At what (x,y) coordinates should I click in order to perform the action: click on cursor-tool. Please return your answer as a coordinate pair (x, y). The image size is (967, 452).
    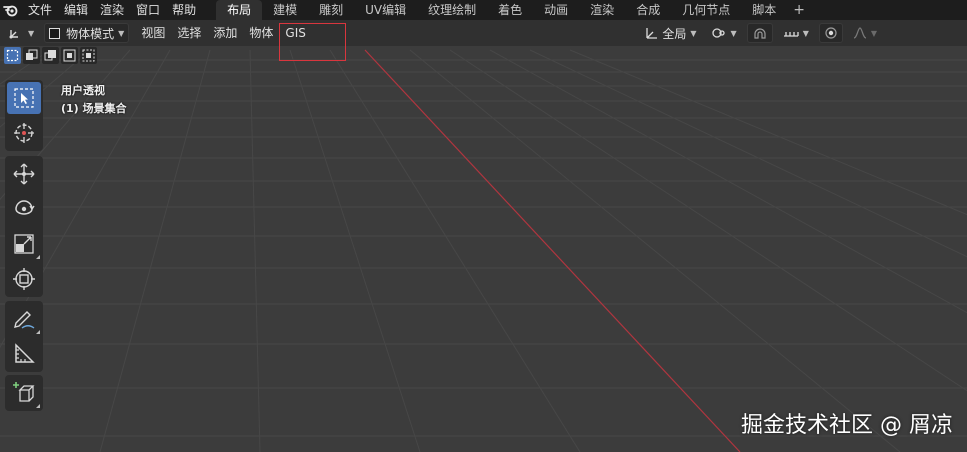
    Looking at the image, I should click on (24, 133).